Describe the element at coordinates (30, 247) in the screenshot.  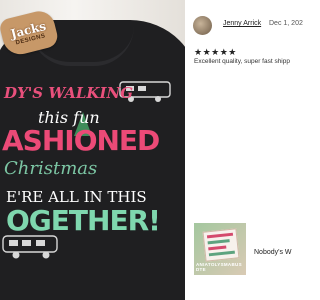
I see `rv-trailer-icon` at that location.